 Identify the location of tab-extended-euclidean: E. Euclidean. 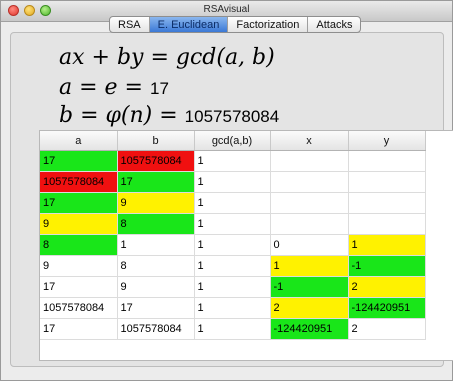
(189, 24).